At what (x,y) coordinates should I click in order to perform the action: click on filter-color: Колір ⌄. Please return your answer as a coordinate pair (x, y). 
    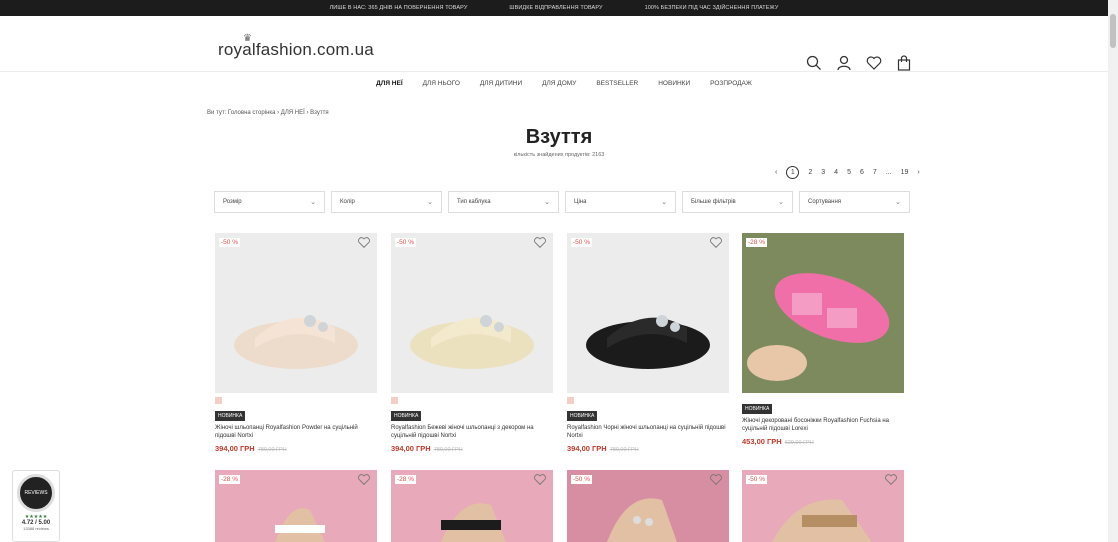
    Looking at the image, I should click on (386, 202).